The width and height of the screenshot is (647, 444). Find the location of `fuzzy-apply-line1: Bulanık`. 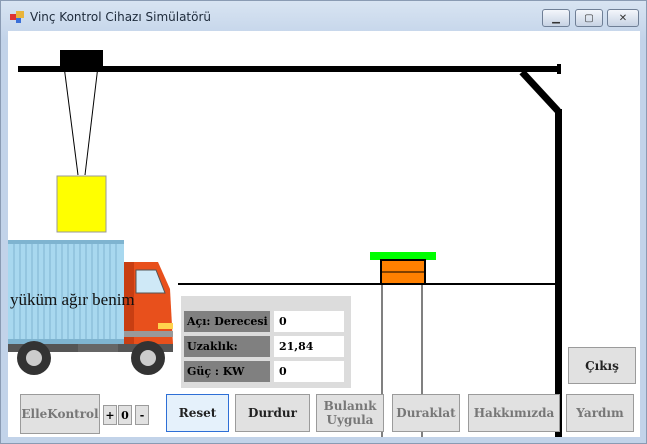

fuzzy-apply-line1: Bulanık is located at coordinates (350, 406).